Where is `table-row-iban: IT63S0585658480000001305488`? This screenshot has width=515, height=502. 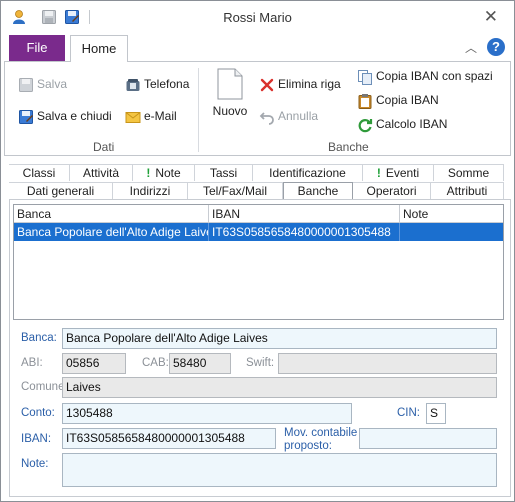
table-row-iban: IT63S0585658480000001305488 is located at coordinates (304, 232).